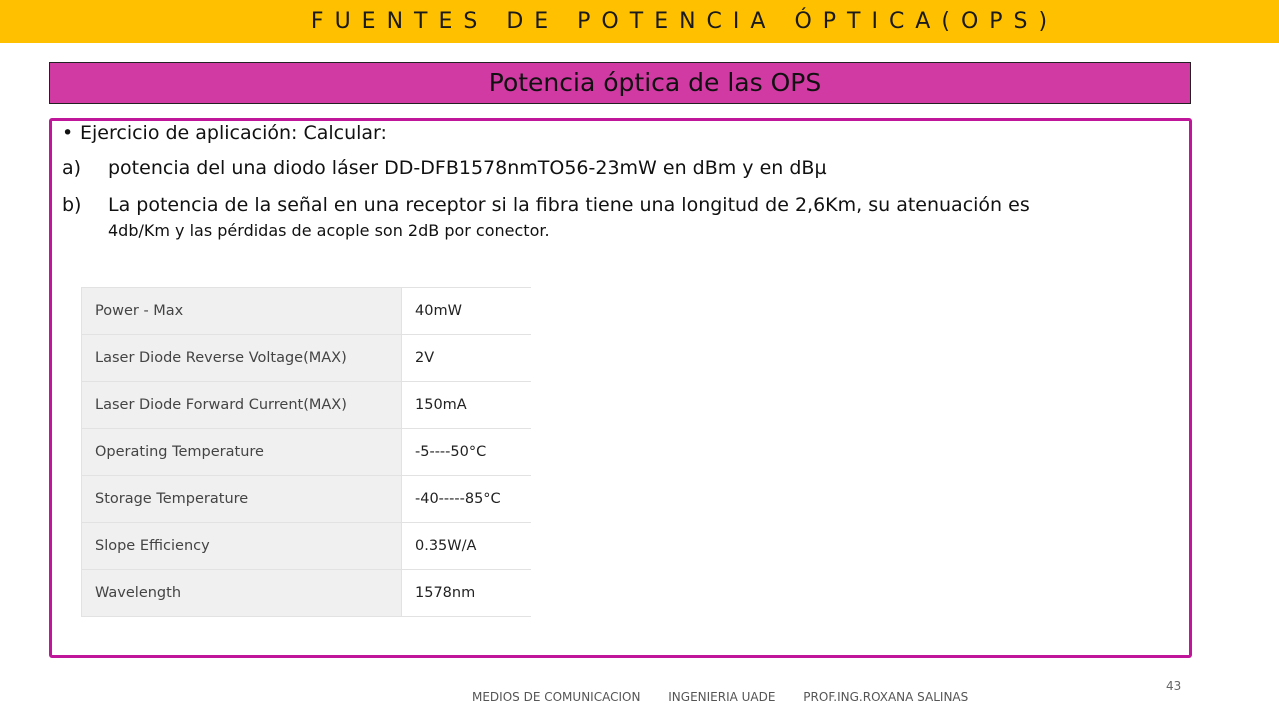  I want to click on footer-institution: INGENIERIA UADE, so click(722, 697).